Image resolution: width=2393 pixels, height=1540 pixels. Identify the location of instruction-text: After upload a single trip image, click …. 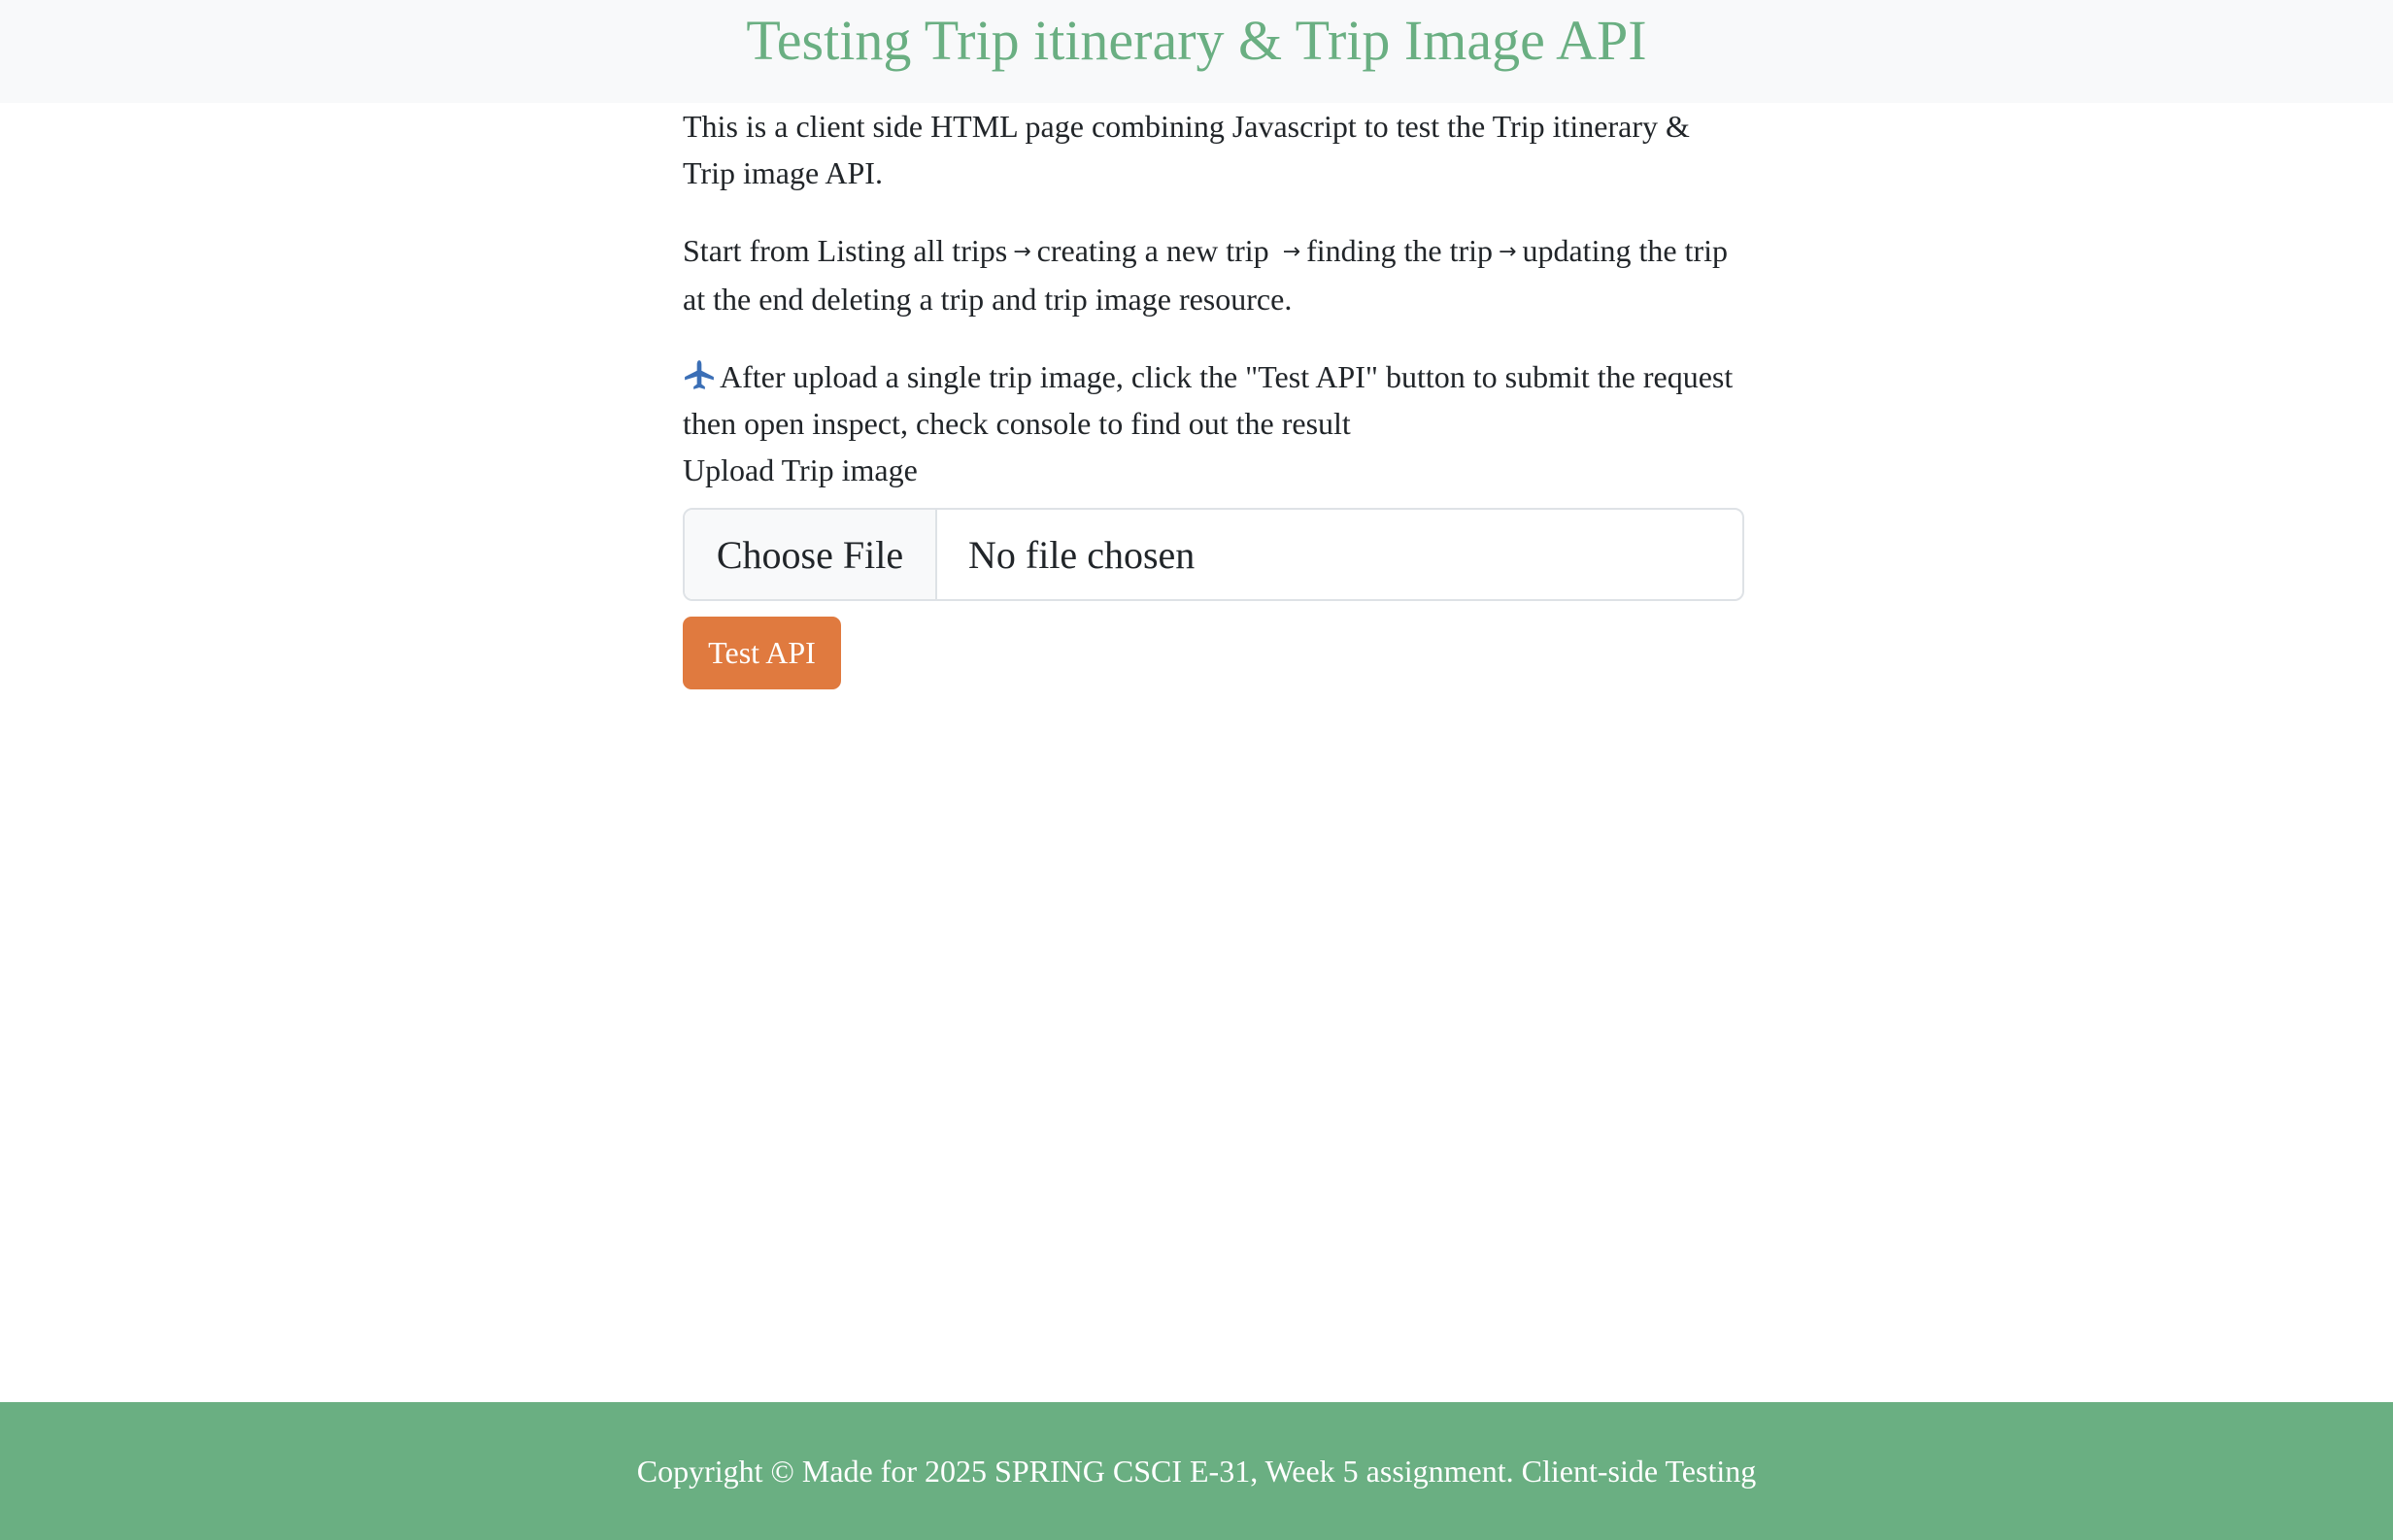
(1213, 400).